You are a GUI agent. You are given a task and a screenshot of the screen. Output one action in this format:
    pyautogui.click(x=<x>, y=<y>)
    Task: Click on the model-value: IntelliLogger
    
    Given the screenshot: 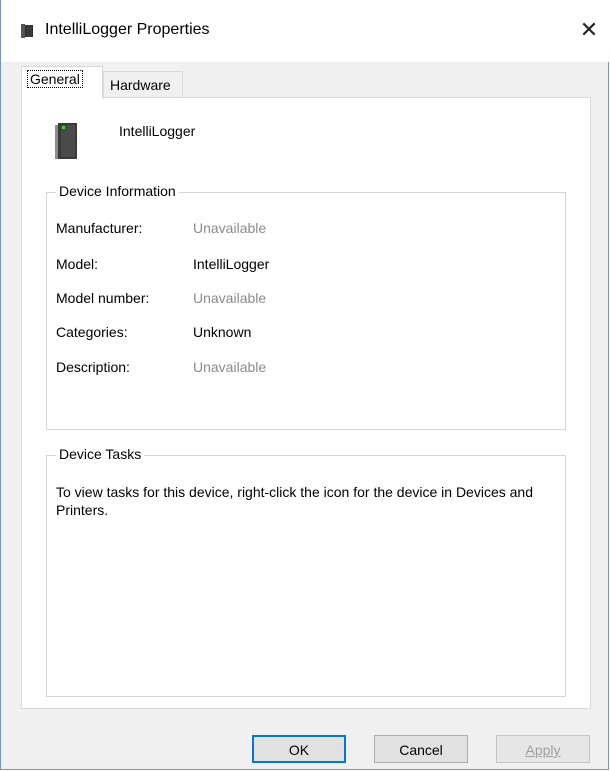 What is the action you would take?
    pyautogui.click(x=231, y=264)
    